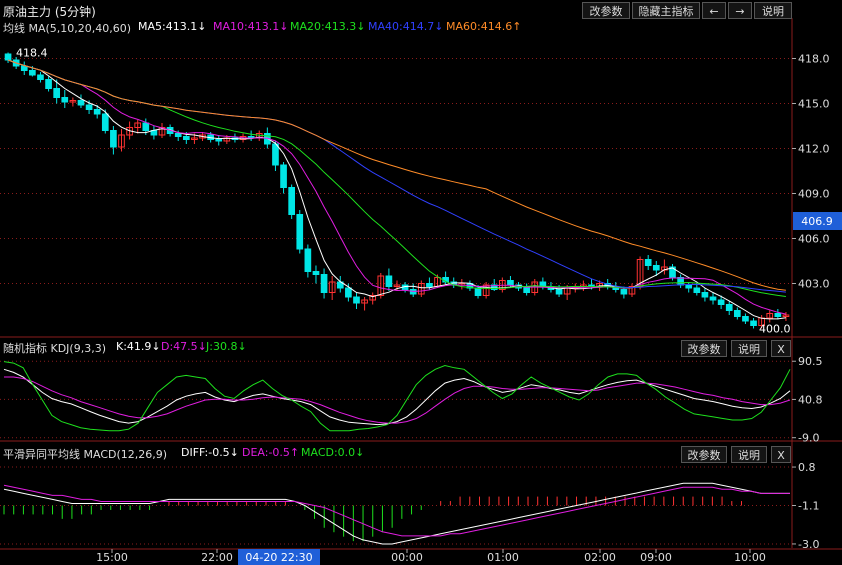 The width and height of the screenshot is (842, 565). Describe the element at coordinates (85, 454) in the screenshot. I see `macd-legend-label: 平滑异同平均线 MACD(12,26,9)` at that location.